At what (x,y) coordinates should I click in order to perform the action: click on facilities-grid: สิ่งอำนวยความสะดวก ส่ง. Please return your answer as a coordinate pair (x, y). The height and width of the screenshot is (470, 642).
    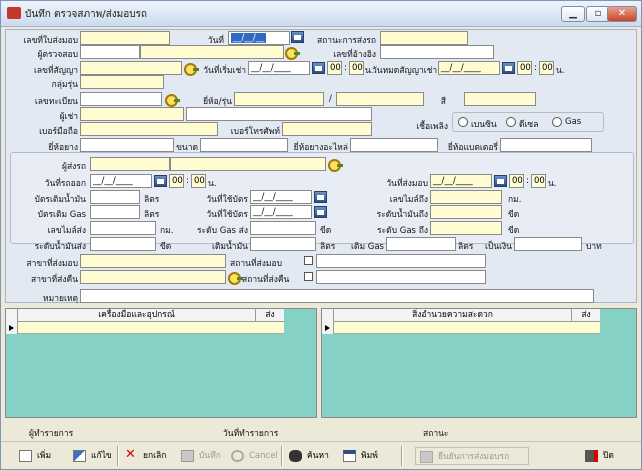
    Looking at the image, I should click on (479, 363).